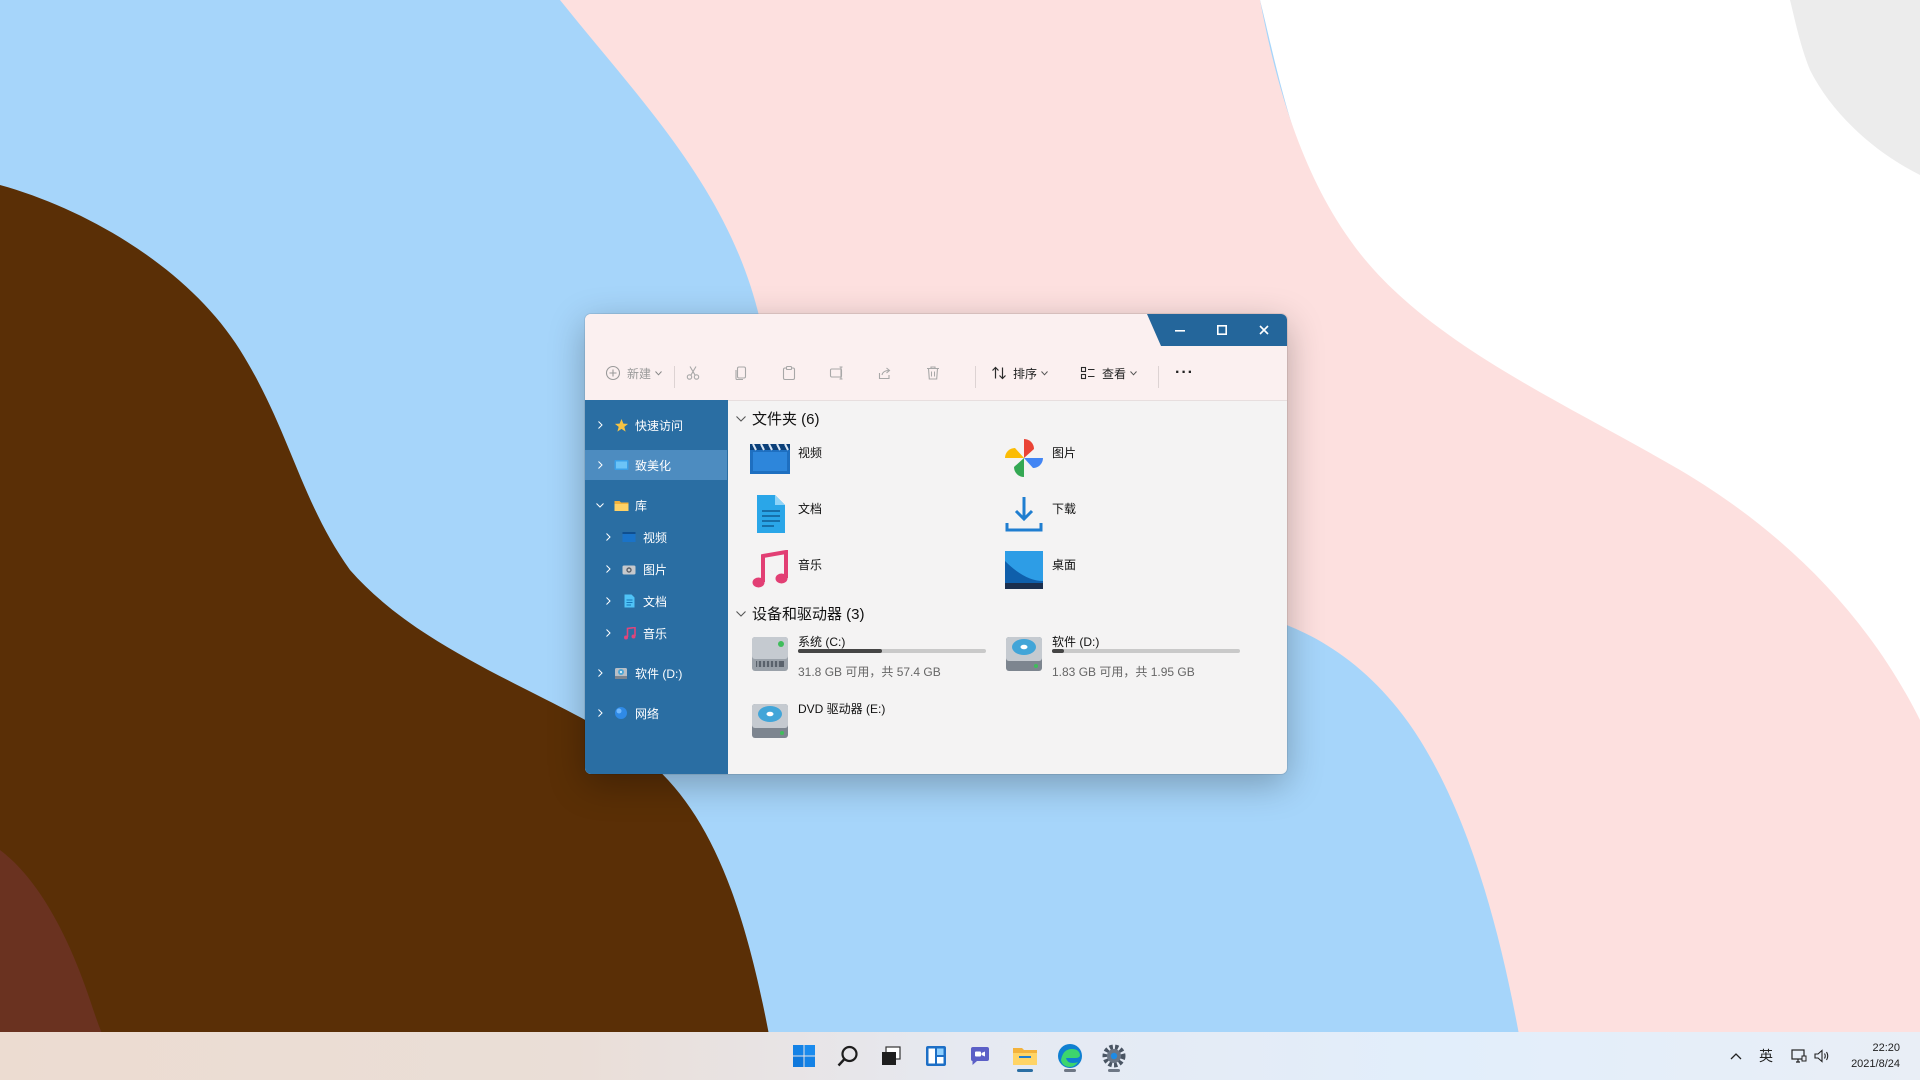  What do you see at coordinates (808, 614) in the screenshot?
I see `section-title: 设备和驱动器 (3)` at bounding box center [808, 614].